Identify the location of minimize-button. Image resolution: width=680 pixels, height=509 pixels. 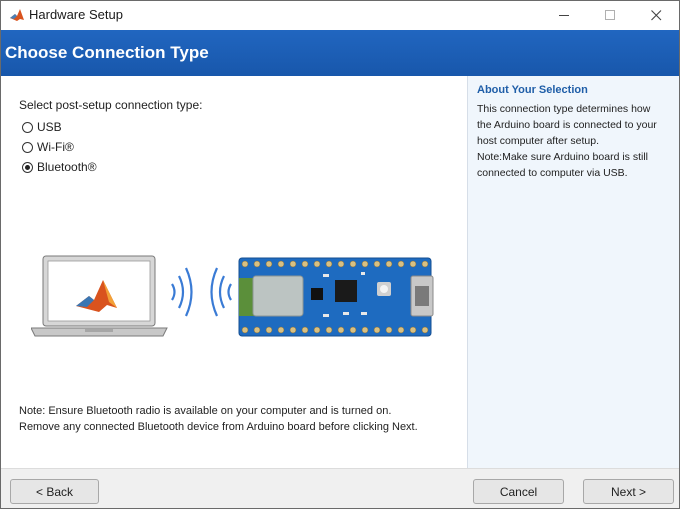
(564, 15).